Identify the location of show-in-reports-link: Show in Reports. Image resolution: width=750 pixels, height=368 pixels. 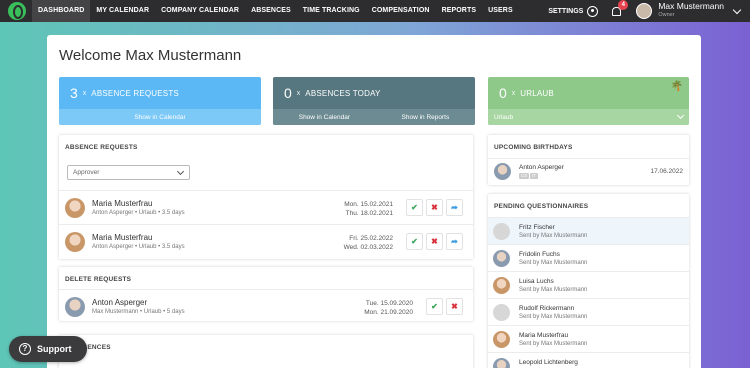
(426, 117).